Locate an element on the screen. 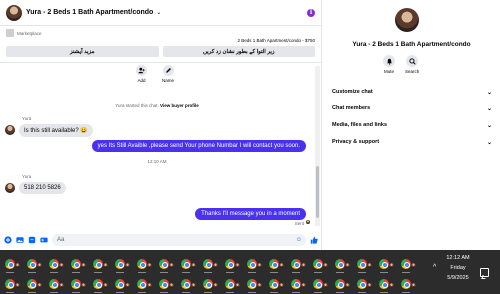  sticker-icon is located at coordinates (32, 240).